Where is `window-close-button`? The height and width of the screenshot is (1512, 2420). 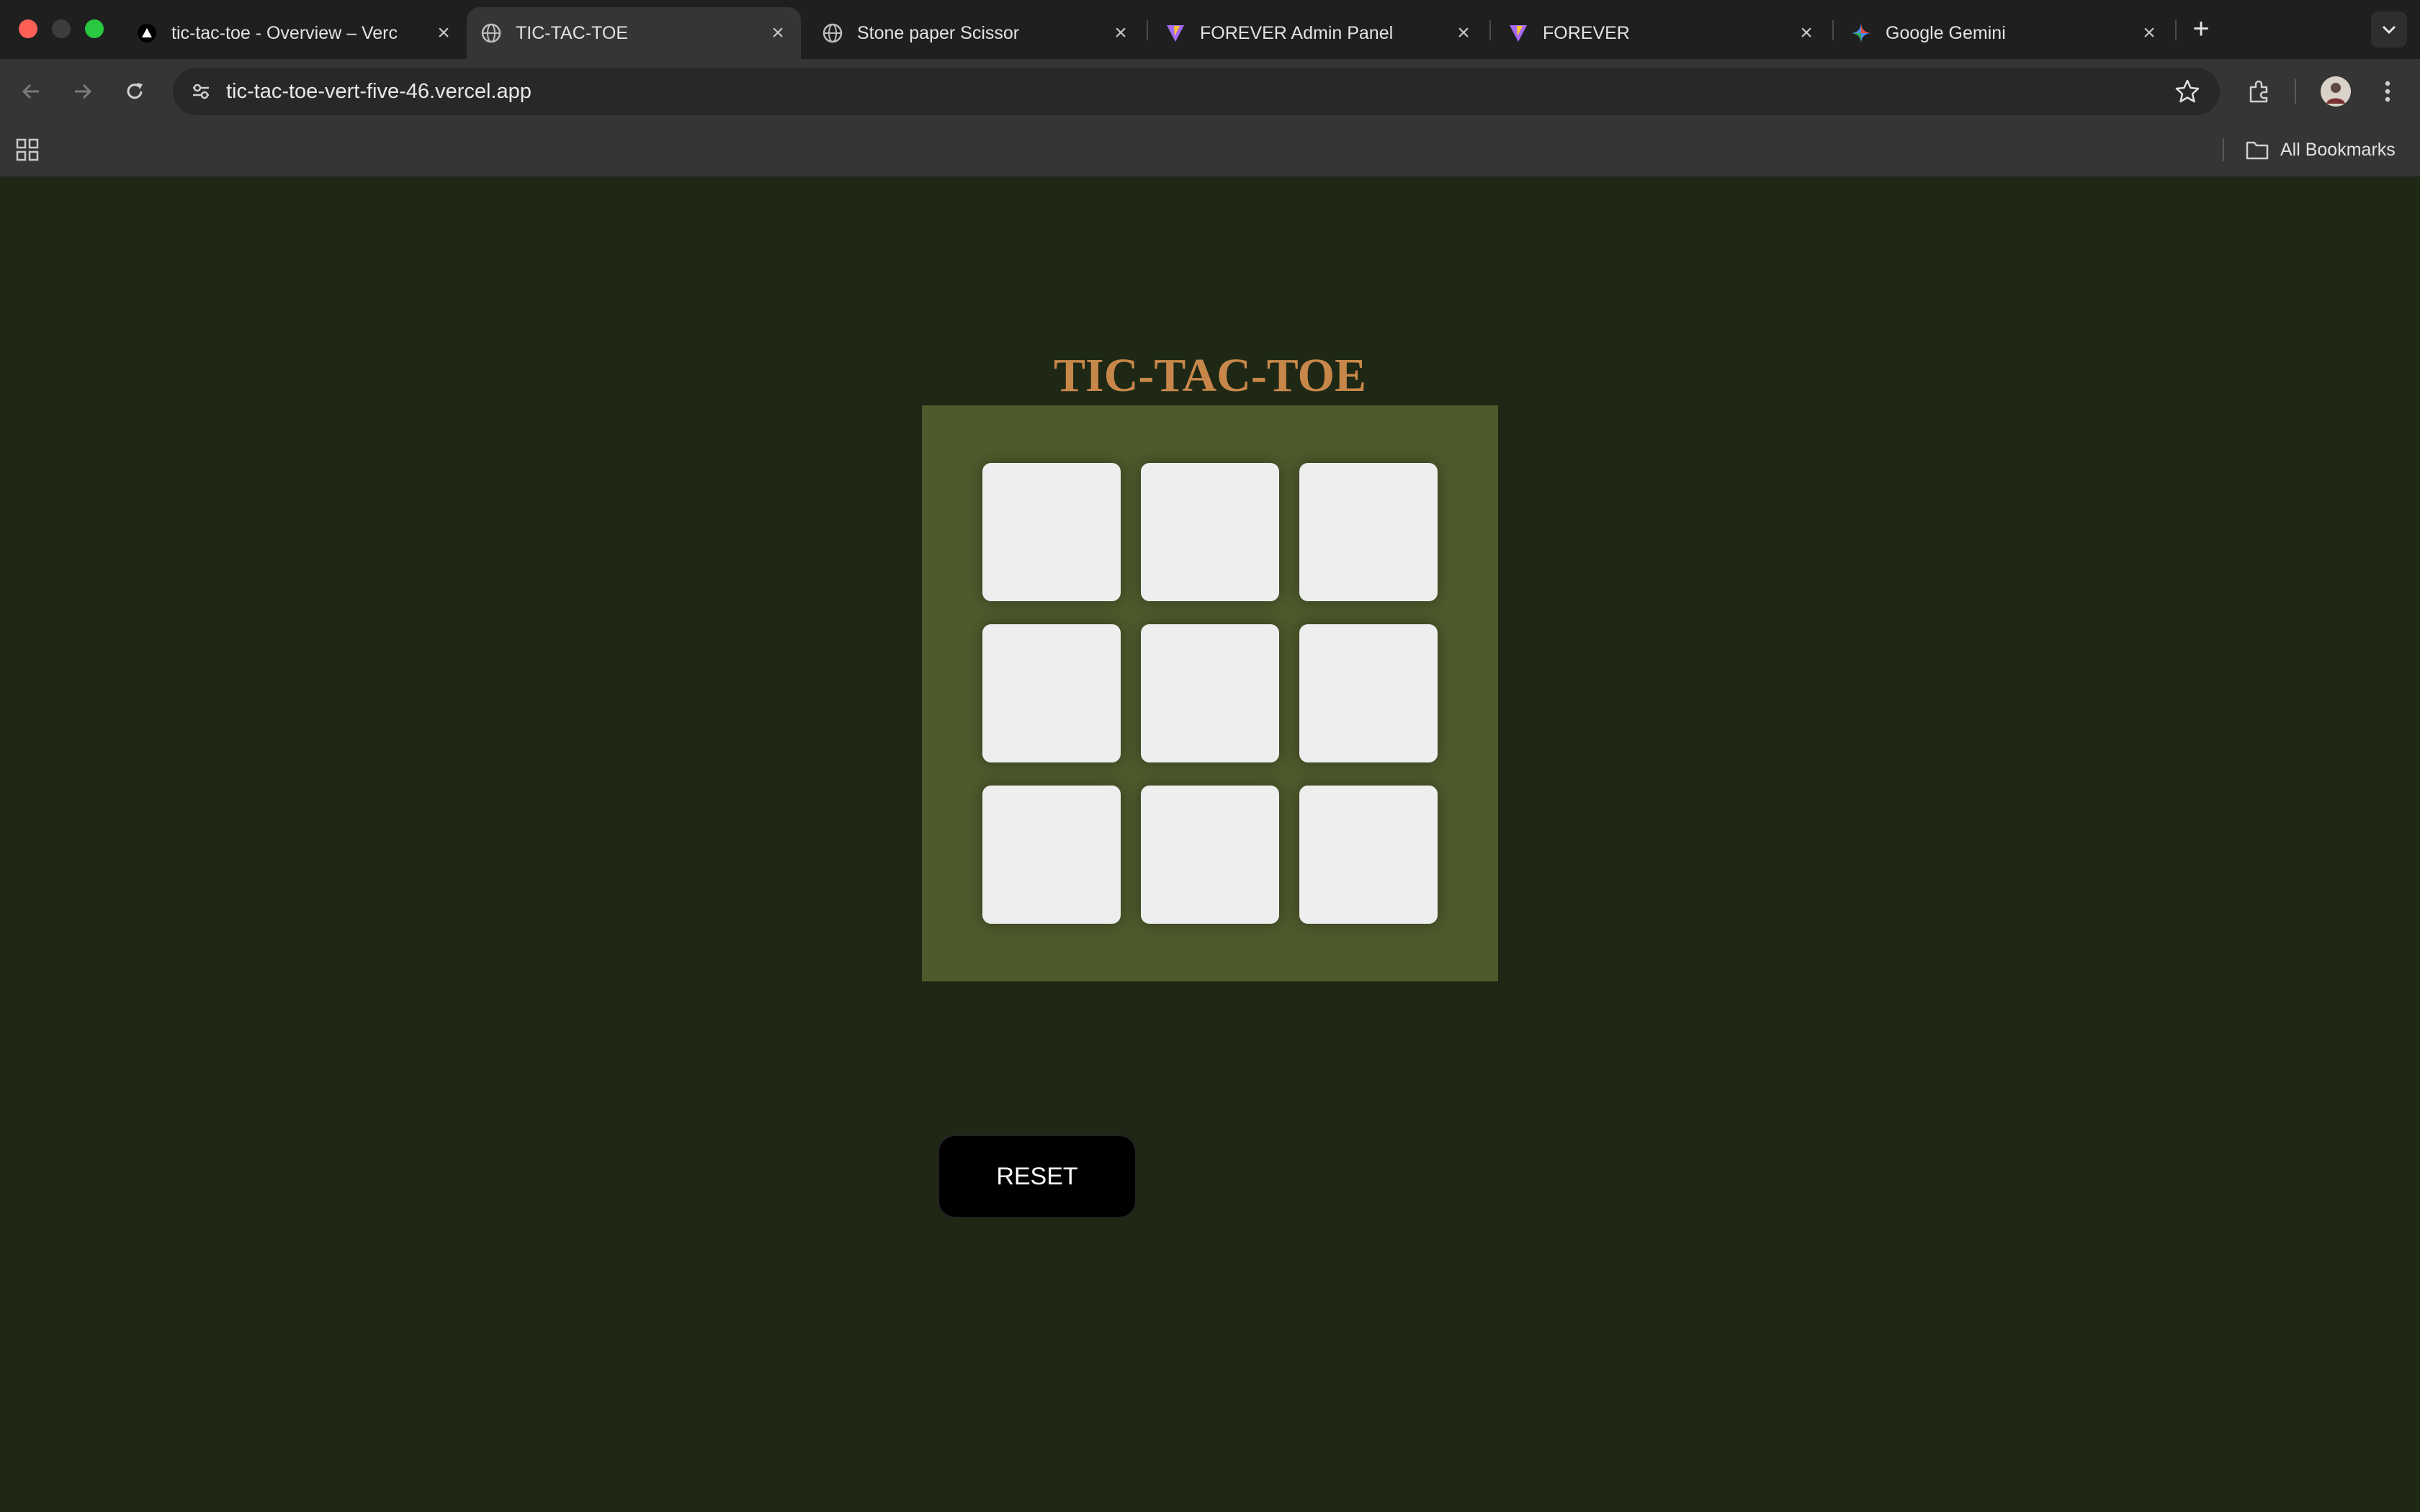
window-close-button is located at coordinates (28, 28).